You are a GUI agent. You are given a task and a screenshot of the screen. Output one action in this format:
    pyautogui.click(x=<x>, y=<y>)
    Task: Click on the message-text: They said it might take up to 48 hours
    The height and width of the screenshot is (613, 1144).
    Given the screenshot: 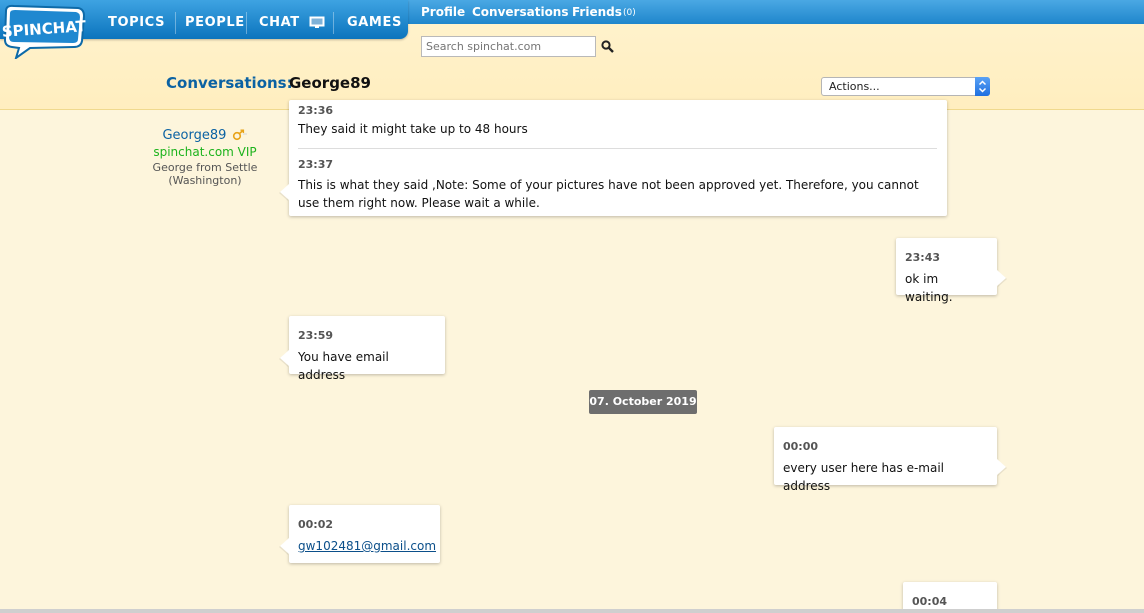 What is the action you would take?
    pyautogui.click(x=413, y=129)
    